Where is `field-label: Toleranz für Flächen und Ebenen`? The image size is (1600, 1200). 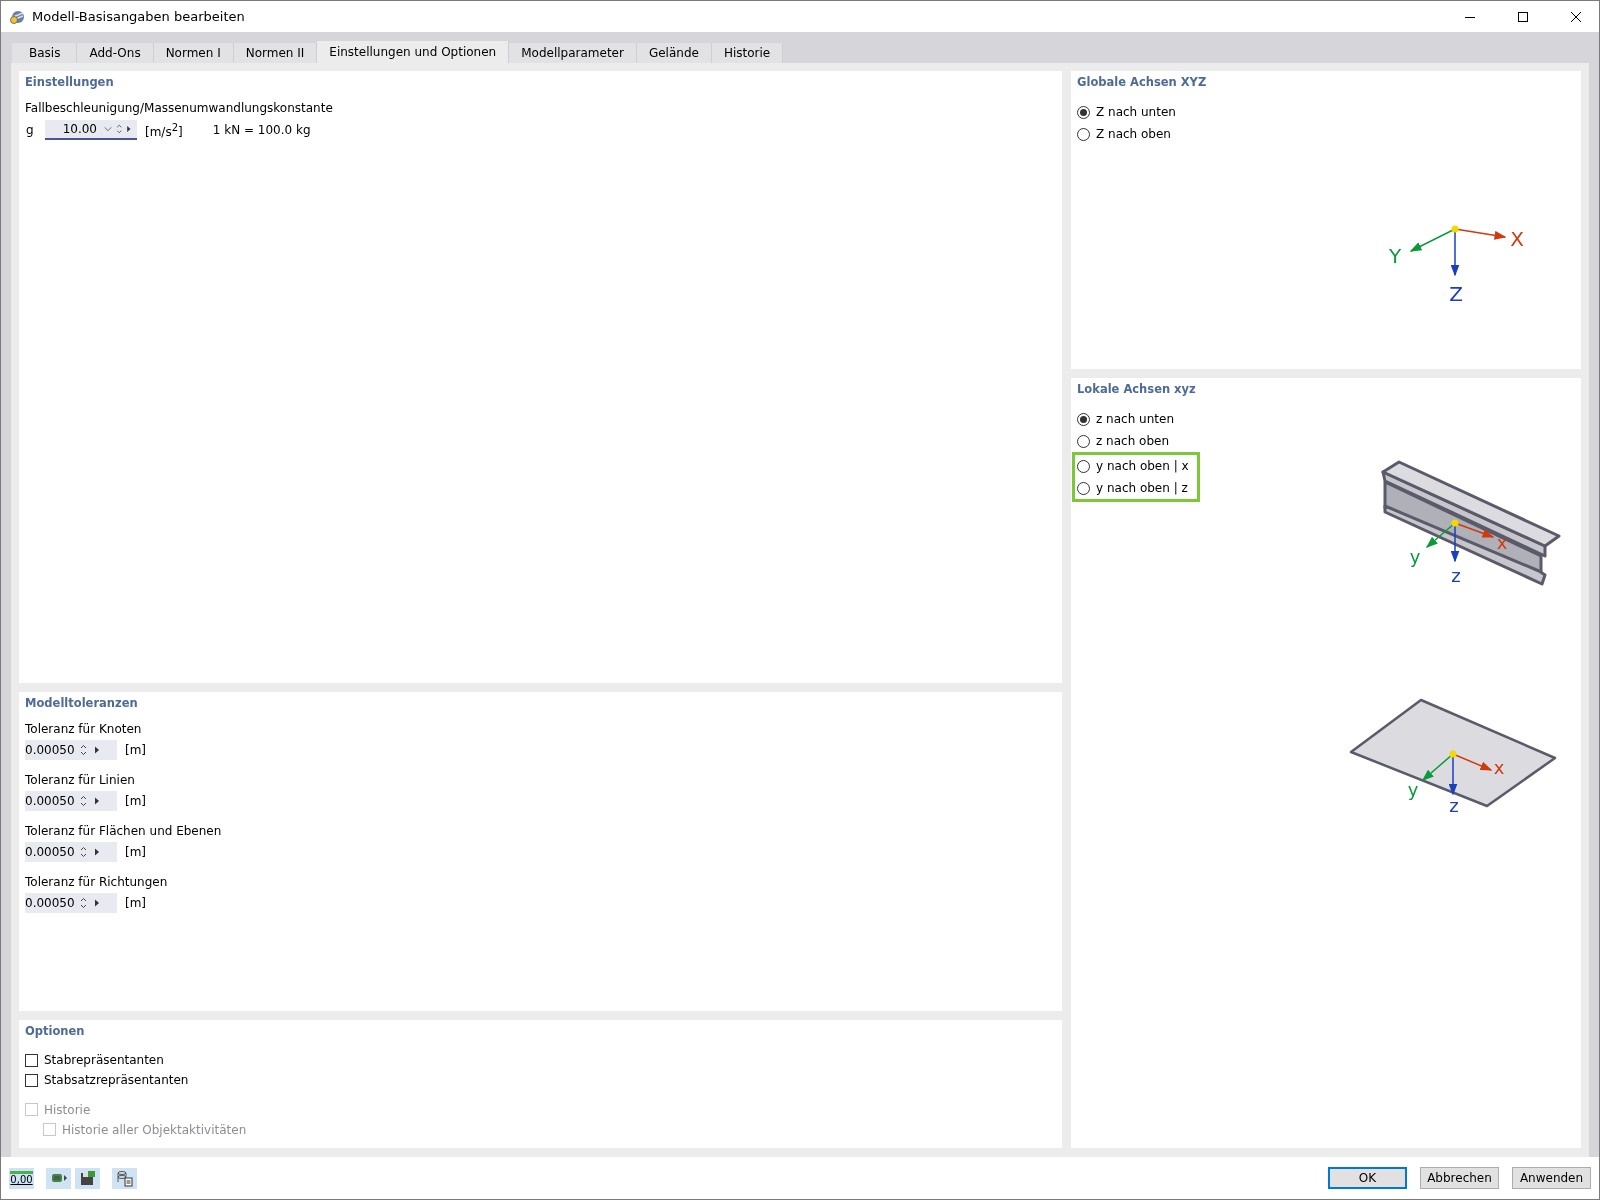 field-label: Toleranz für Flächen und Ebenen is located at coordinates (123, 831).